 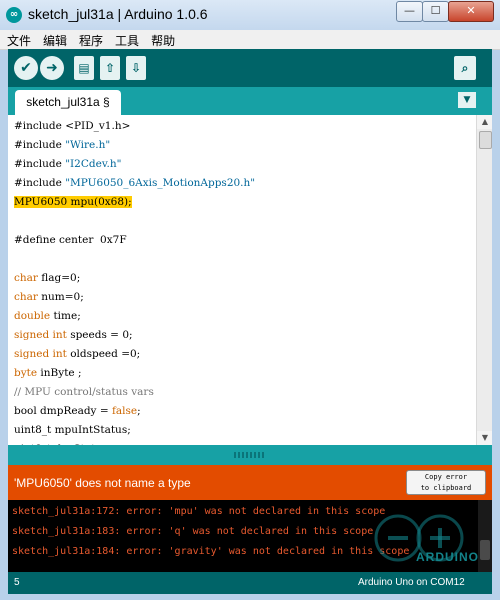 What do you see at coordinates (244, 335) in the screenshot?
I see `code-line: signed int speeds = 0;` at bounding box center [244, 335].